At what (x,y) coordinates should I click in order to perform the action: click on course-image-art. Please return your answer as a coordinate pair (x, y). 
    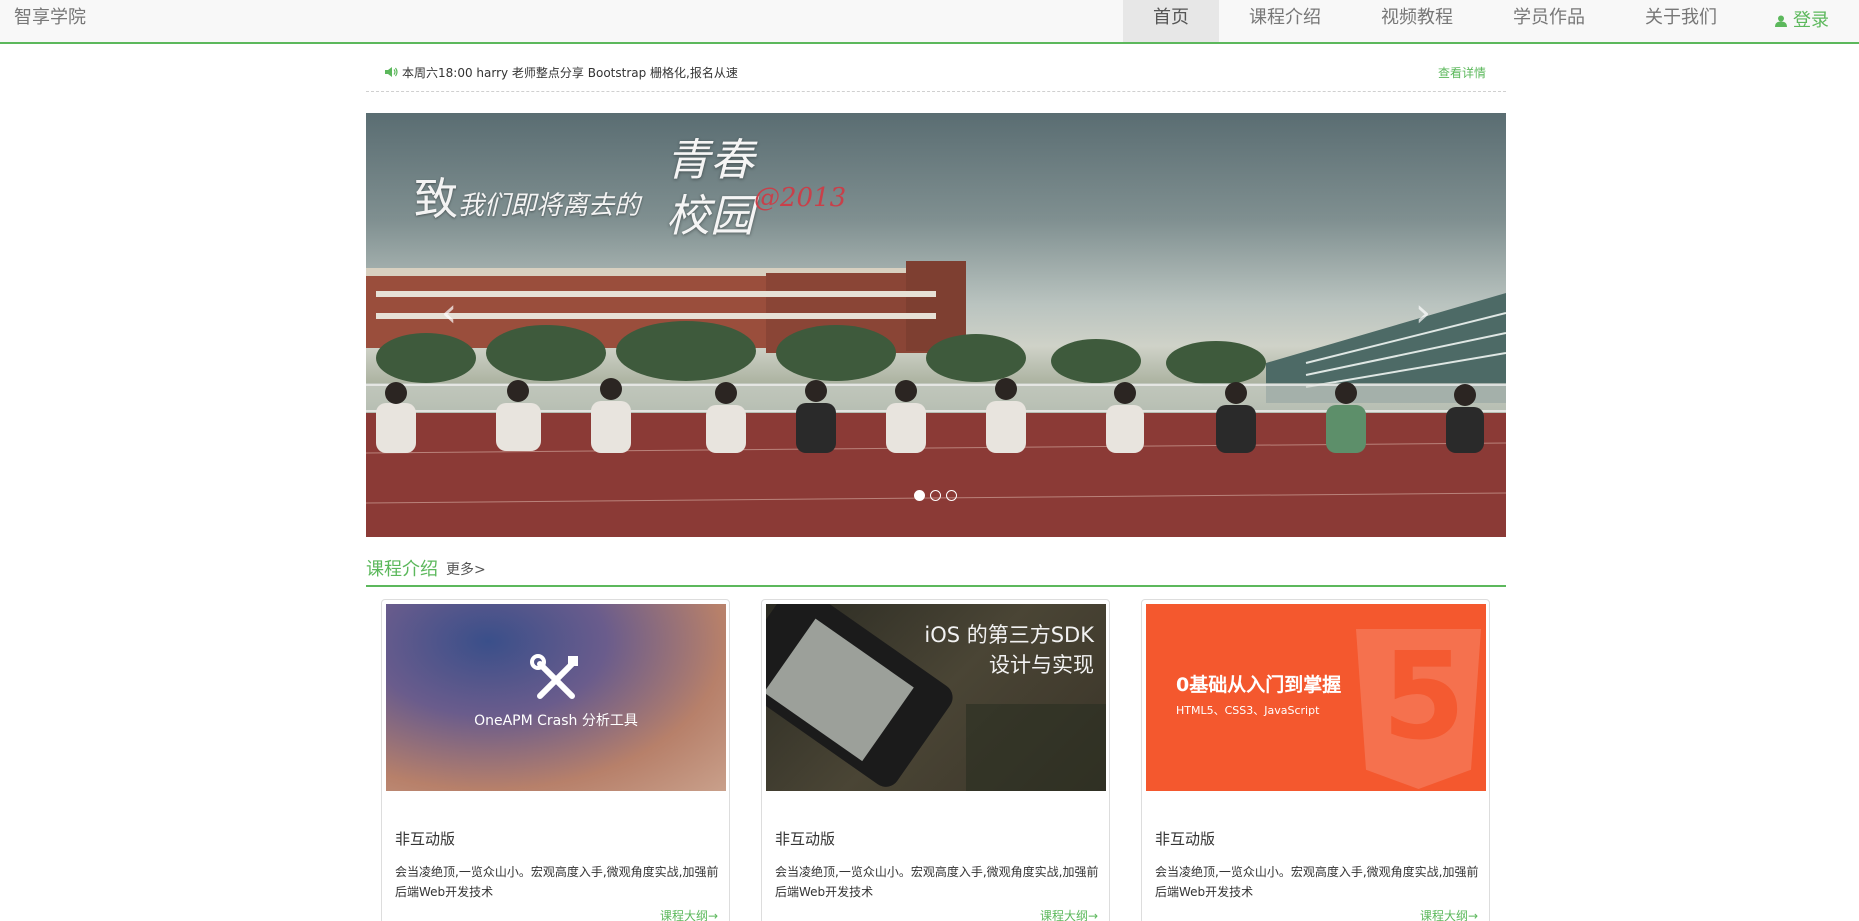
    Looking at the image, I should click on (554, 676).